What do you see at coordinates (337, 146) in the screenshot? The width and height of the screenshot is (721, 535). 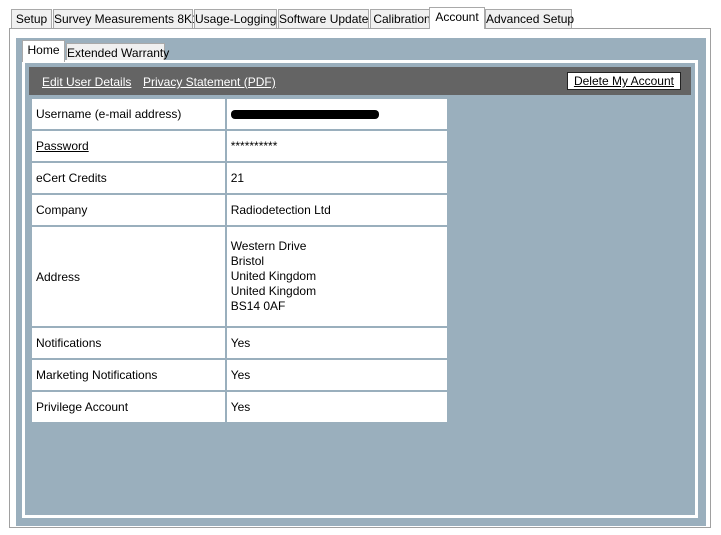 I see `password-value: **********` at bounding box center [337, 146].